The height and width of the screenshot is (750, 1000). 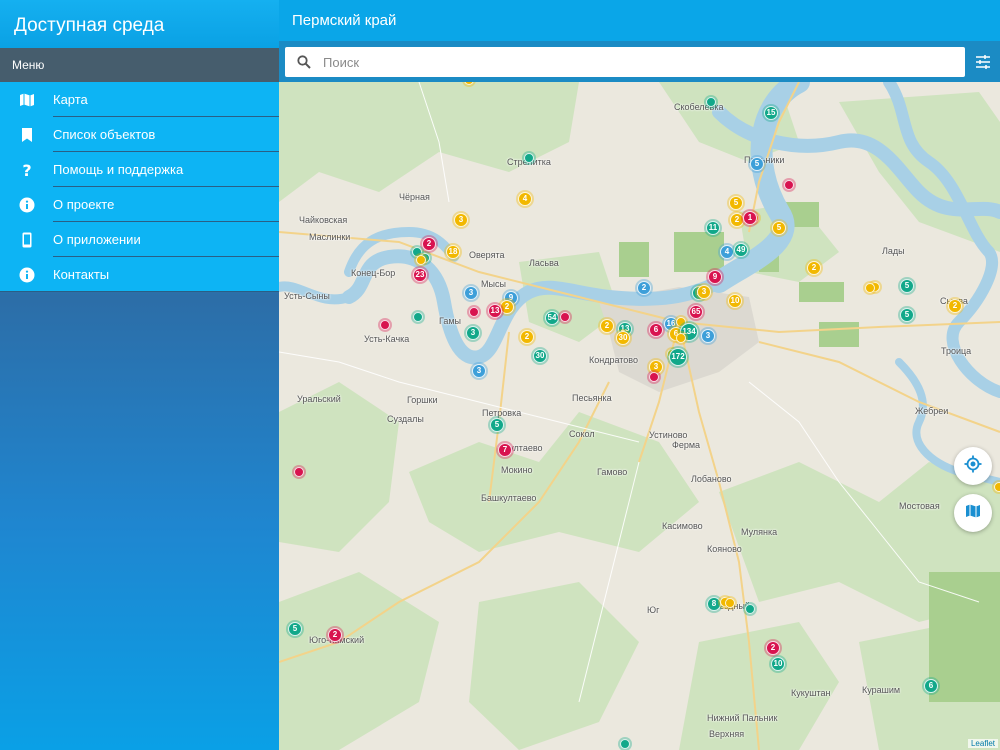 What do you see at coordinates (26, 100) in the screenshot?
I see `map-icon` at bounding box center [26, 100].